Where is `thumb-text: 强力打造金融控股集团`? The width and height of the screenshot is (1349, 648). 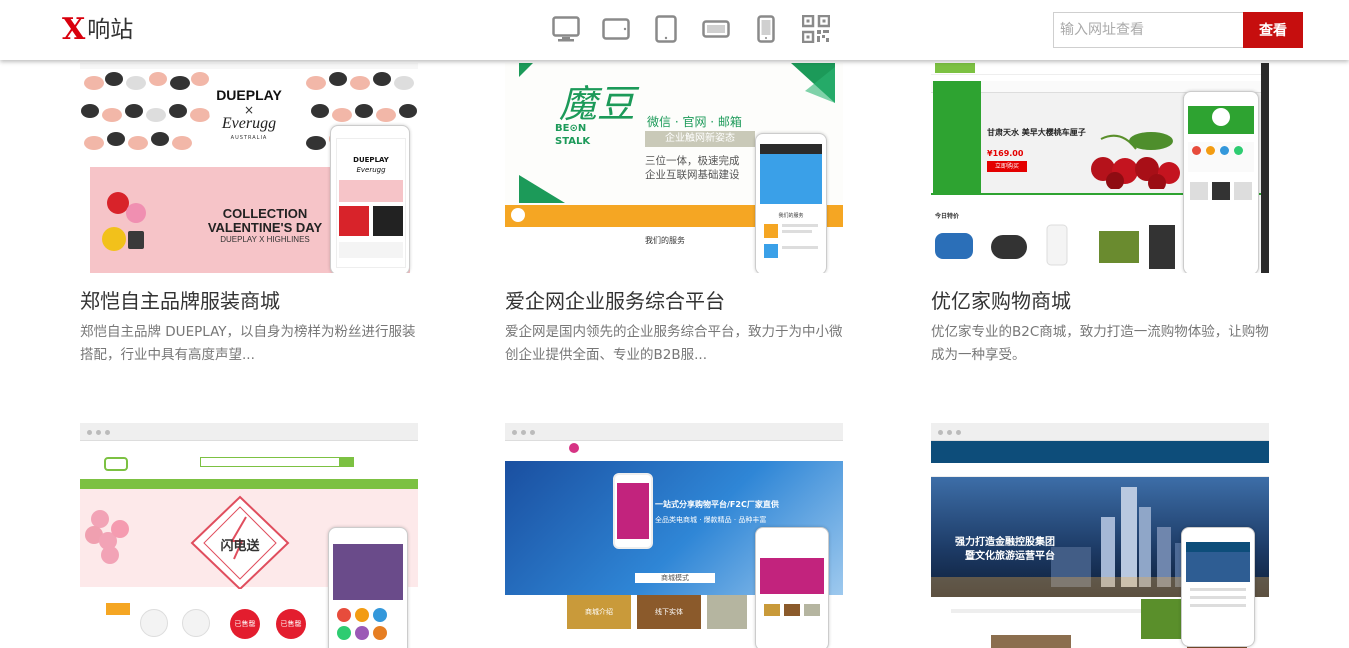 thumb-text: 强力打造金融控股集团 is located at coordinates (1005, 542).